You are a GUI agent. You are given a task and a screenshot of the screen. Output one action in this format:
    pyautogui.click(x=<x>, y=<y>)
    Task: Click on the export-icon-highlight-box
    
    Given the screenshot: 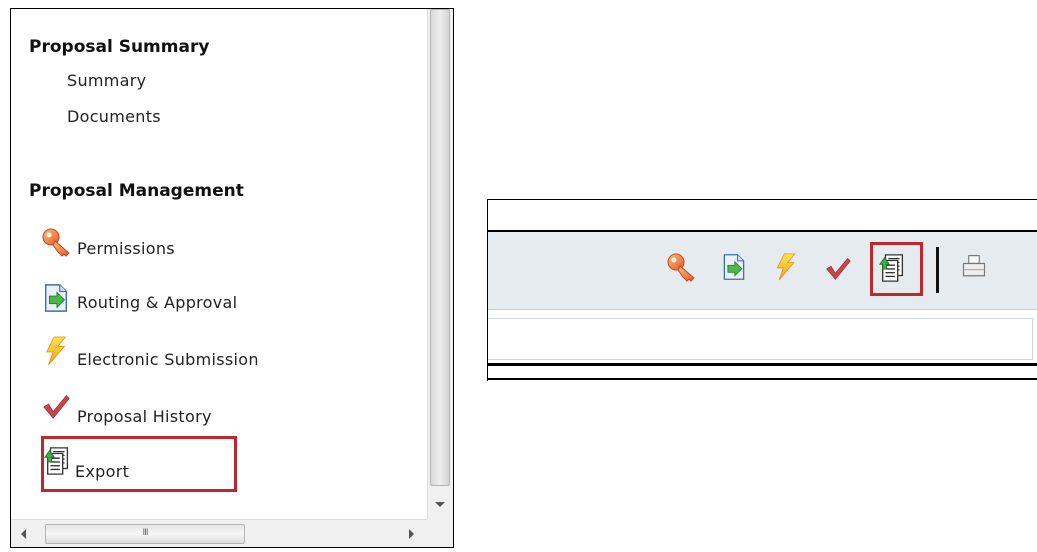 What is the action you would take?
    pyautogui.click(x=896, y=269)
    